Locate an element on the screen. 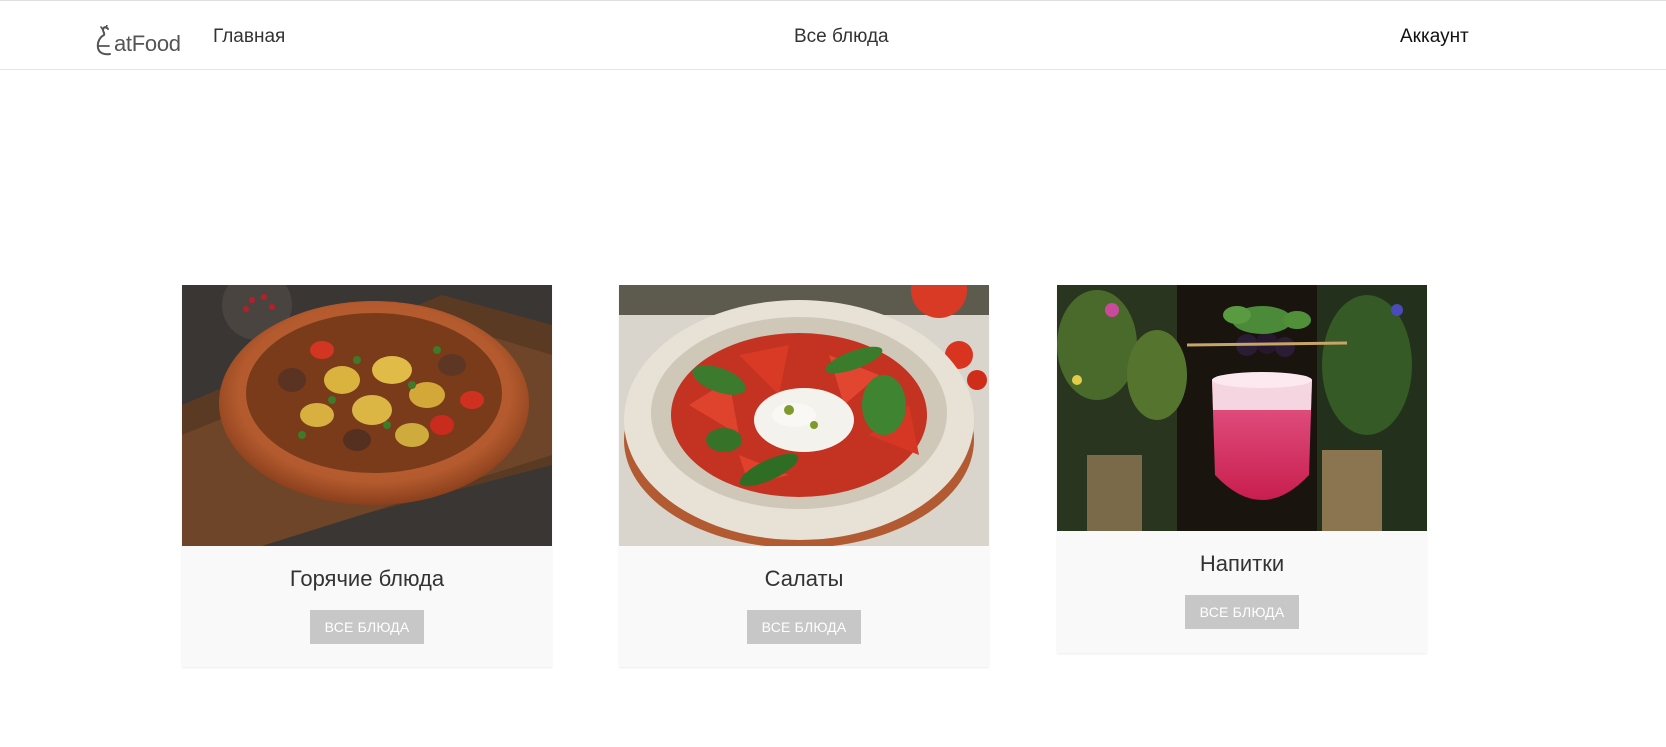 Image resolution: width=1666 pixels, height=747 pixels. card-title: Горячие блюда is located at coordinates (367, 578).